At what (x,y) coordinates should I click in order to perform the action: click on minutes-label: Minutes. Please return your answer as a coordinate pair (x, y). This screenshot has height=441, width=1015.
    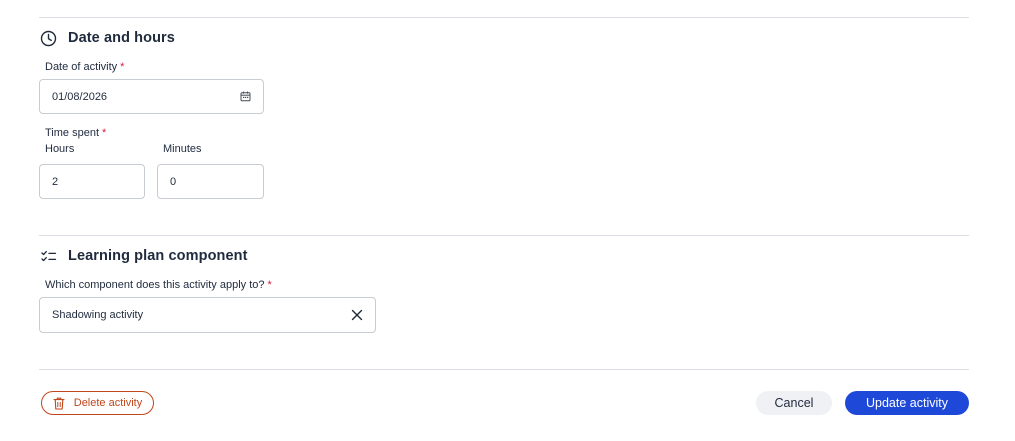
    Looking at the image, I should click on (182, 149).